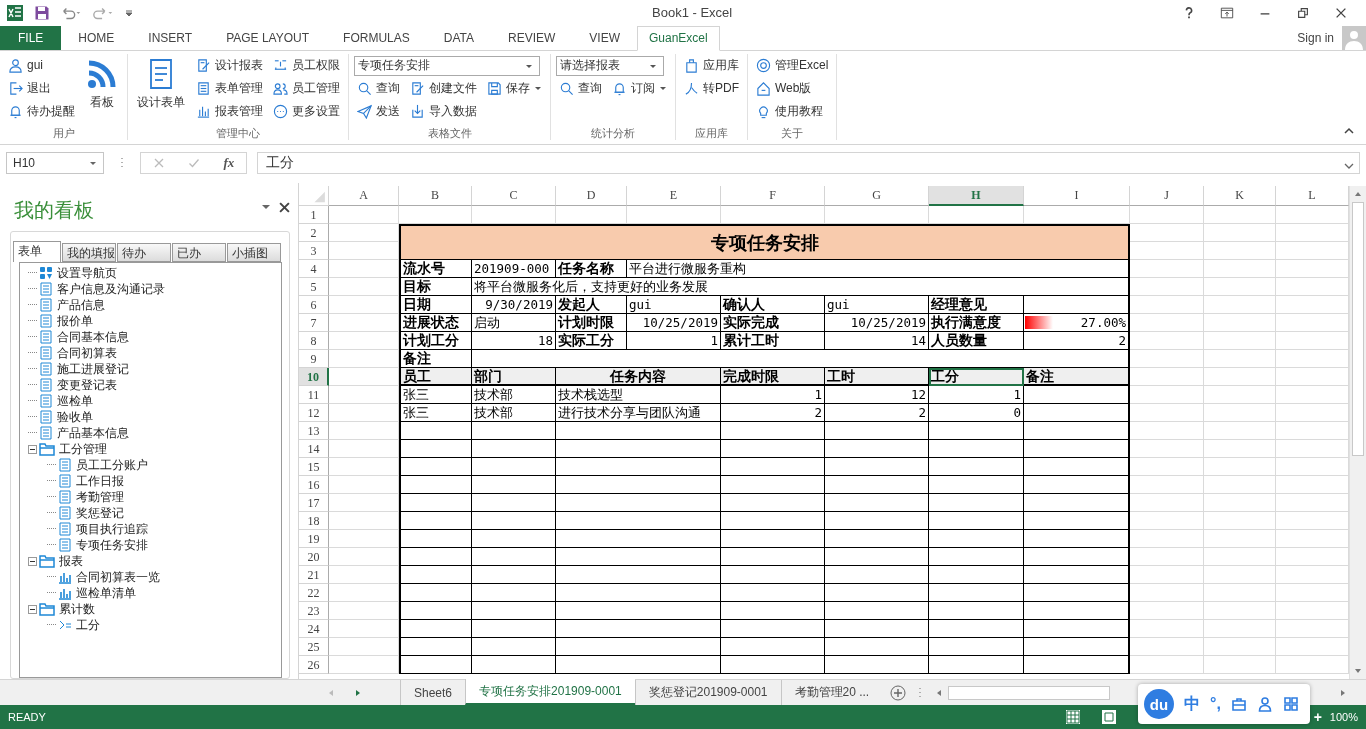  Describe the element at coordinates (229, 163) in the screenshot. I see `insert-function-button: fx` at that location.